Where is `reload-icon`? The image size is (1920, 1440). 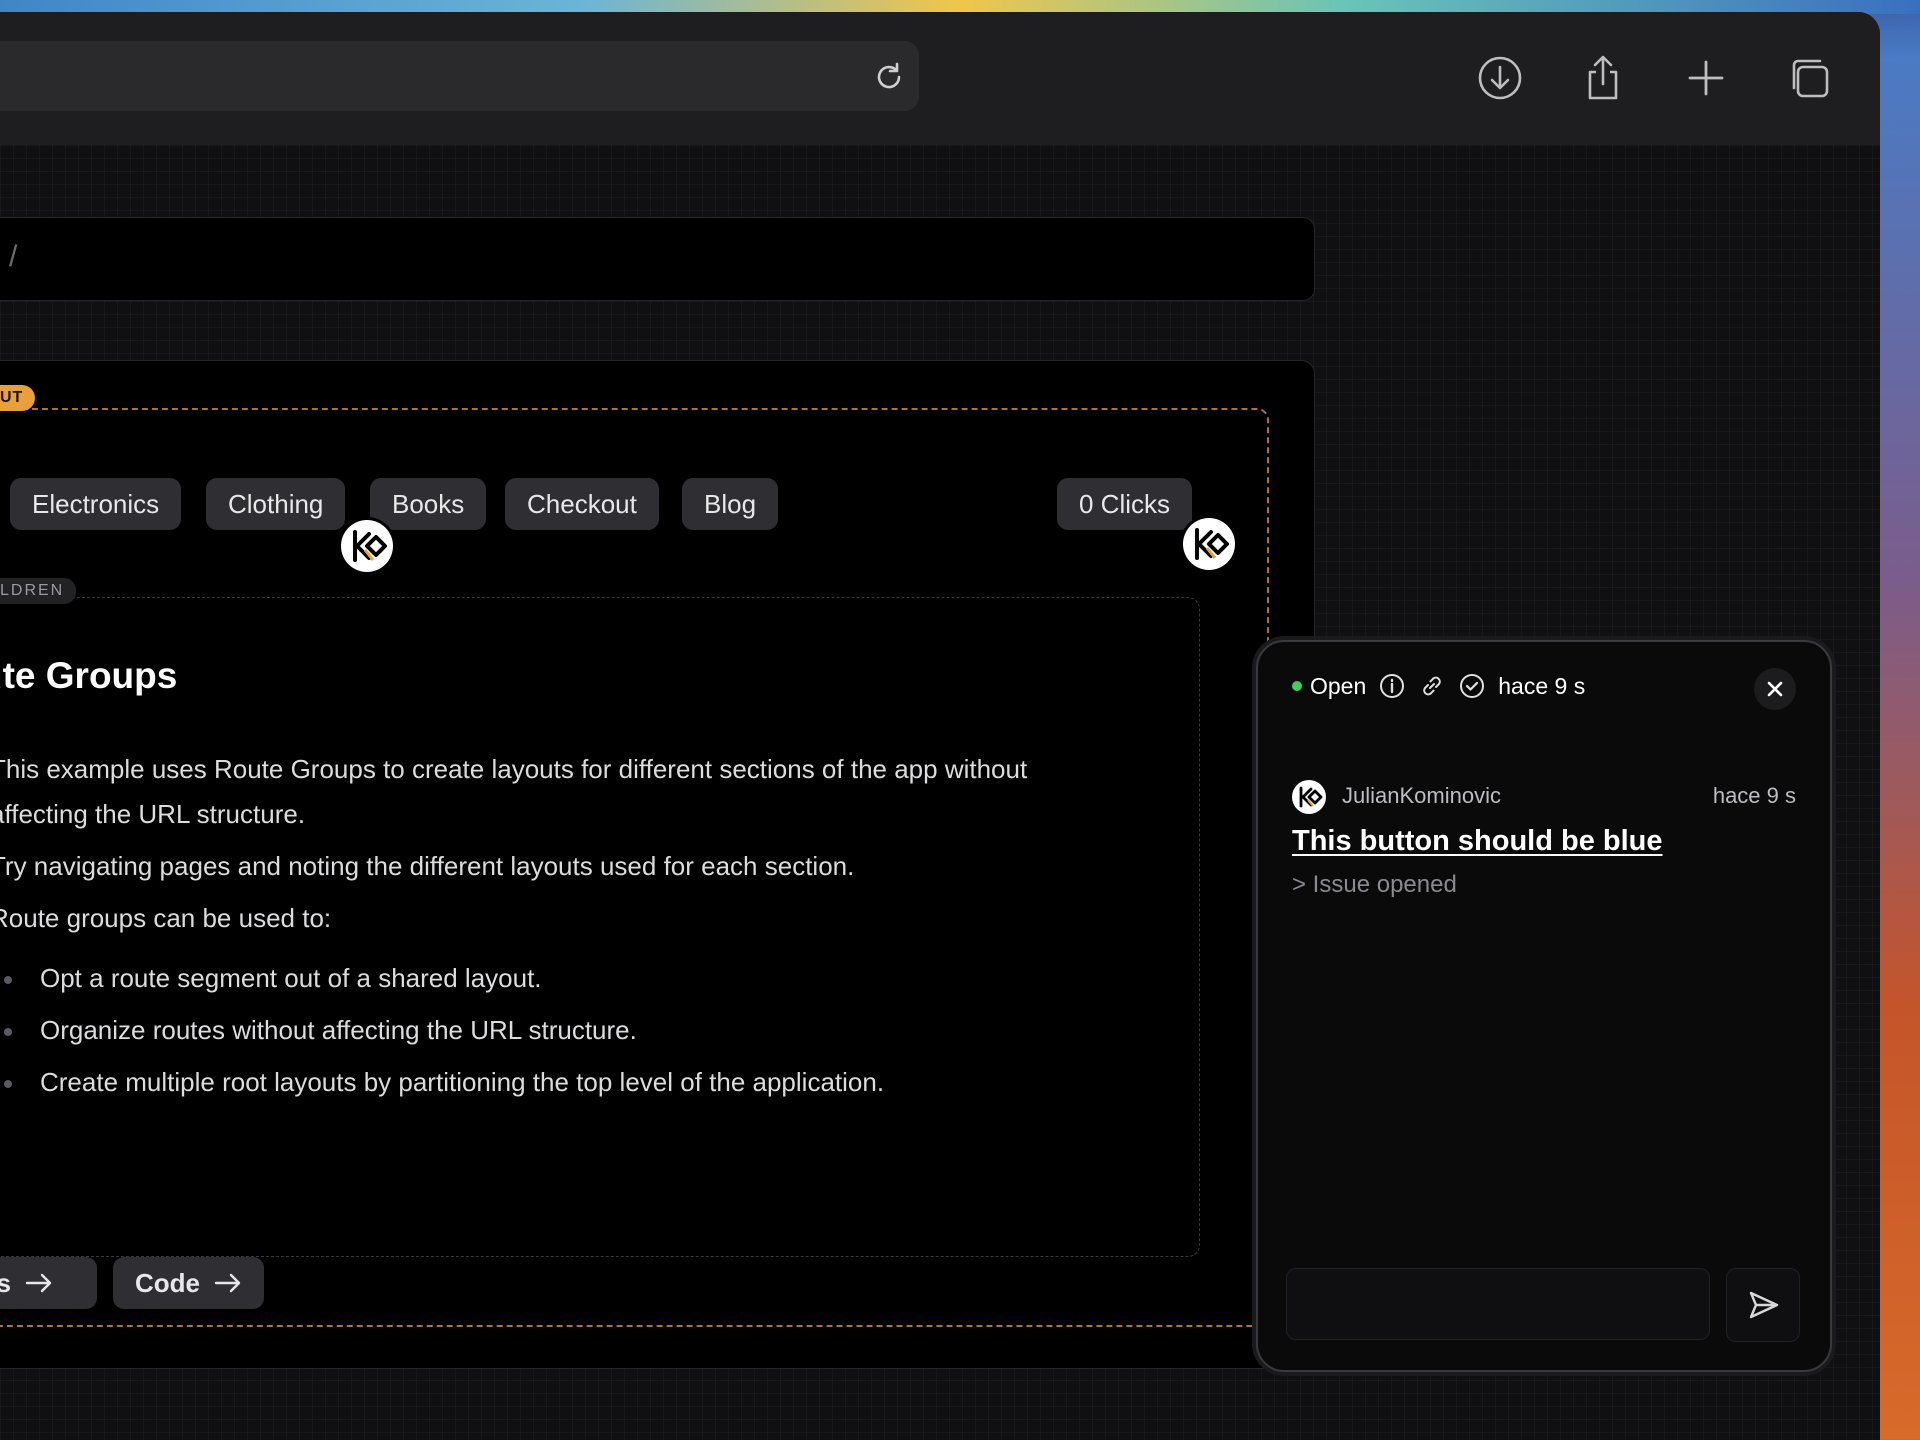
reload-icon is located at coordinates (889, 77).